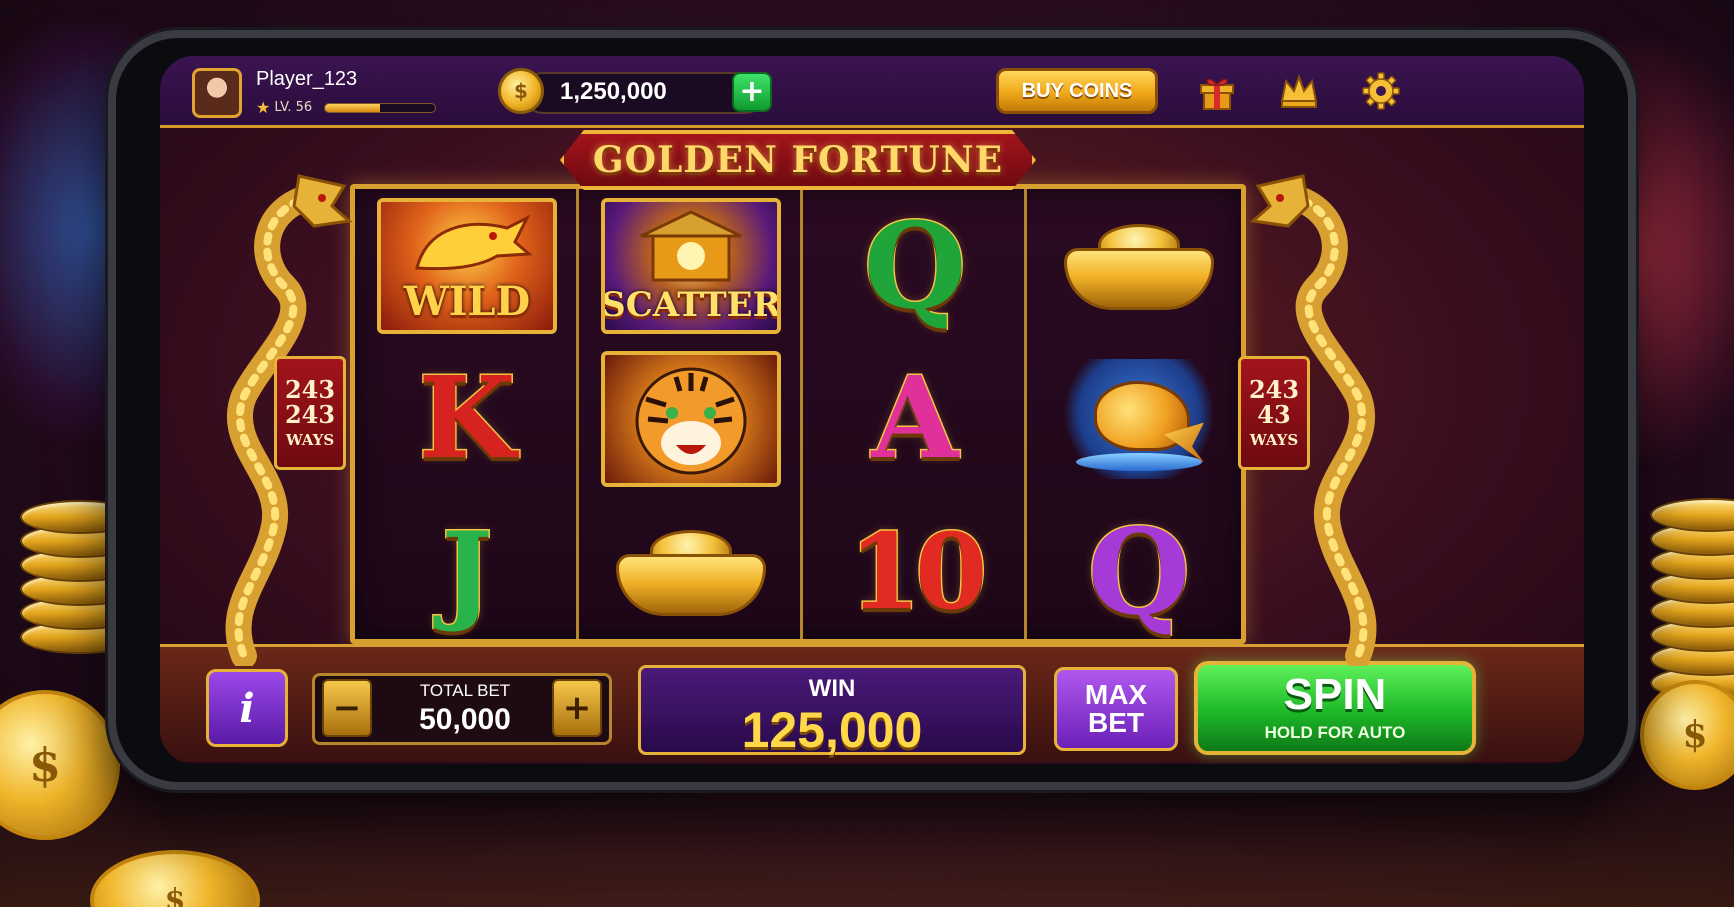 The height and width of the screenshot is (907, 1734). I want to click on ten-symbol: 10, so click(918, 571).